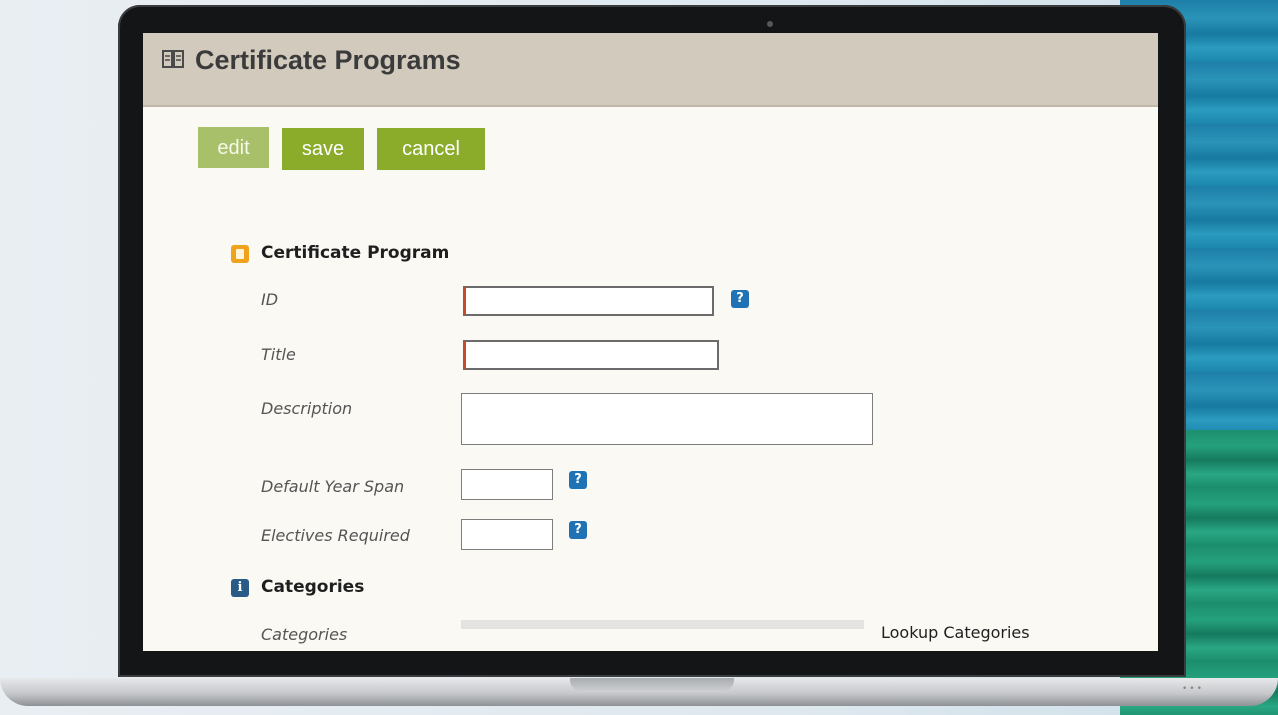 The height and width of the screenshot is (715, 1278). Describe the element at coordinates (313, 587) in the screenshot. I see `section-title-categories: Categories` at that location.